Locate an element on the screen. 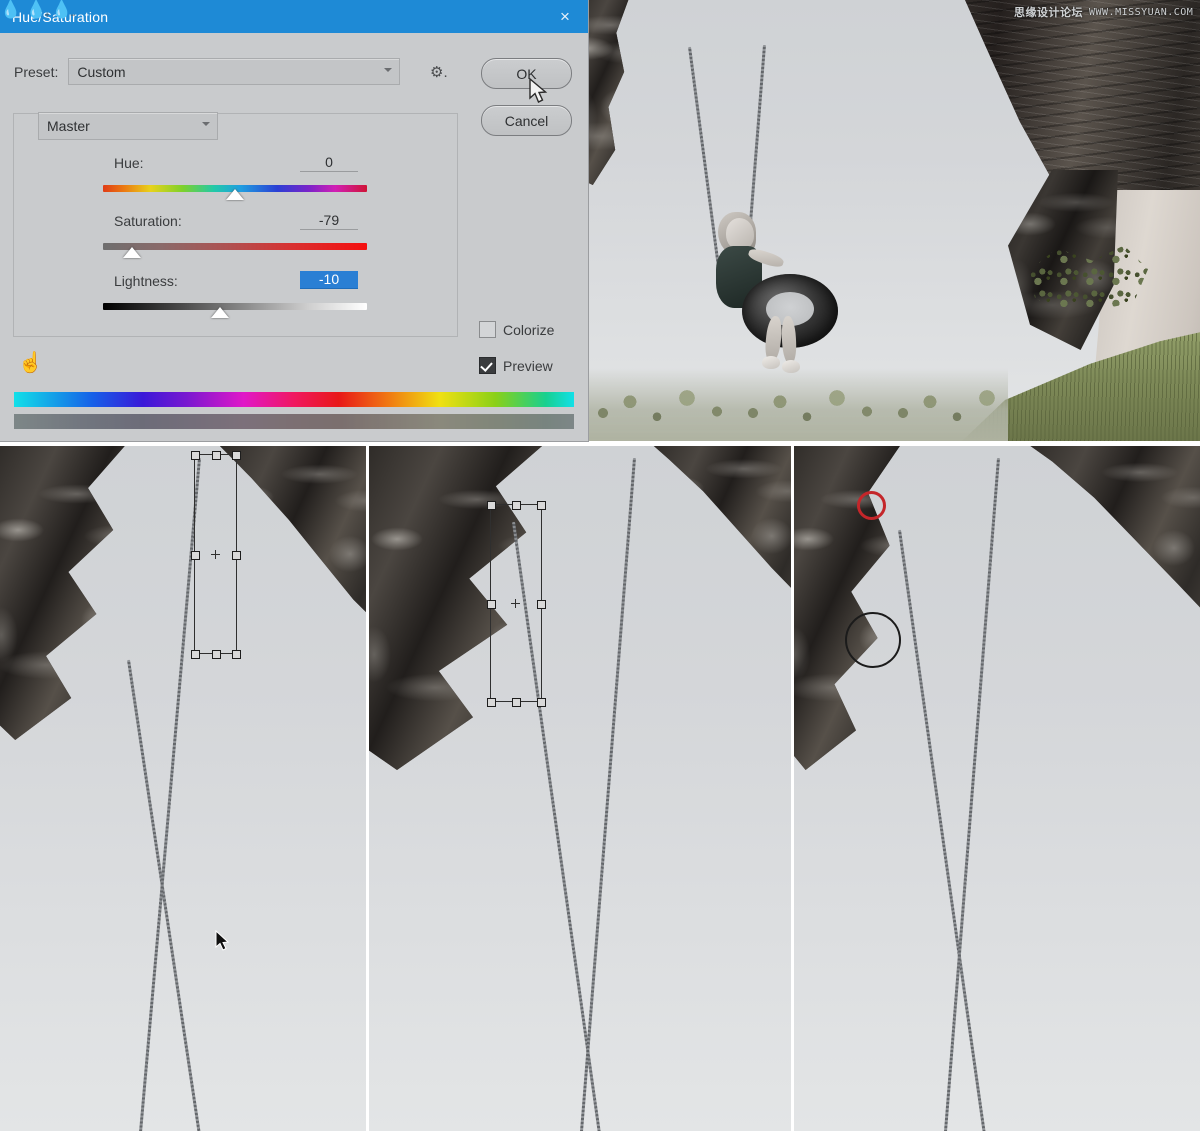 The width and height of the screenshot is (1200, 1131). preview-checkbox-row: Preview is located at coordinates (516, 365).